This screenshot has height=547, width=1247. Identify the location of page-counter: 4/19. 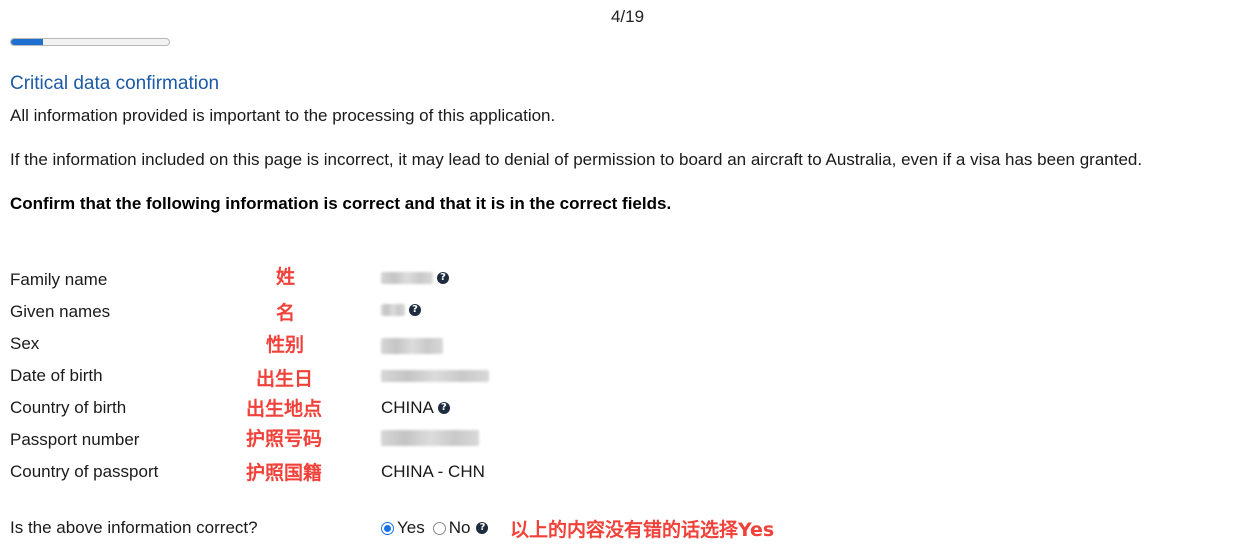
(627, 16).